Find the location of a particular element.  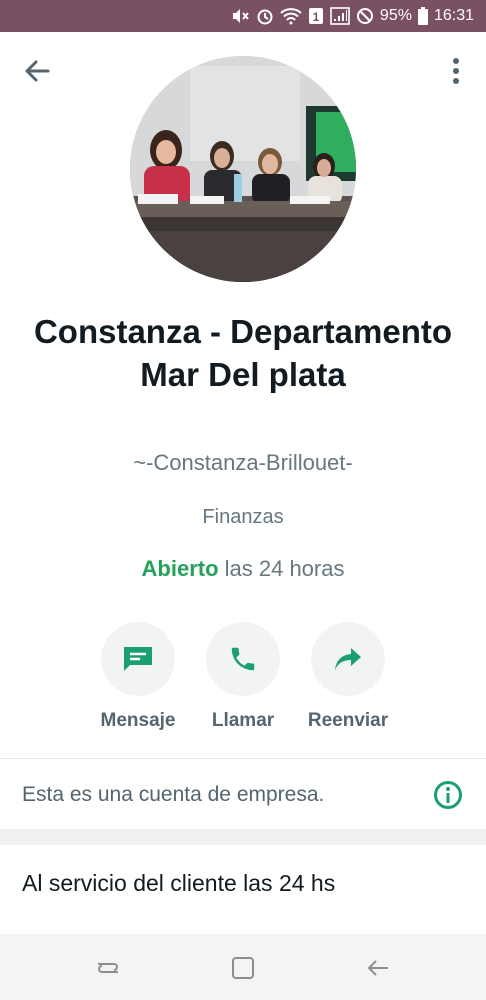

home-icon is located at coordinates (243, 968).